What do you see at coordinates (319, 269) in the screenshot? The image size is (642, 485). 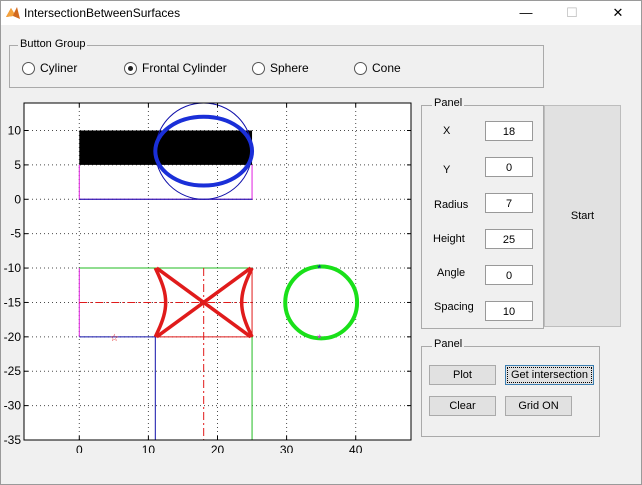 I see `blue-star-marker: *` at bounding box center [319, 269].